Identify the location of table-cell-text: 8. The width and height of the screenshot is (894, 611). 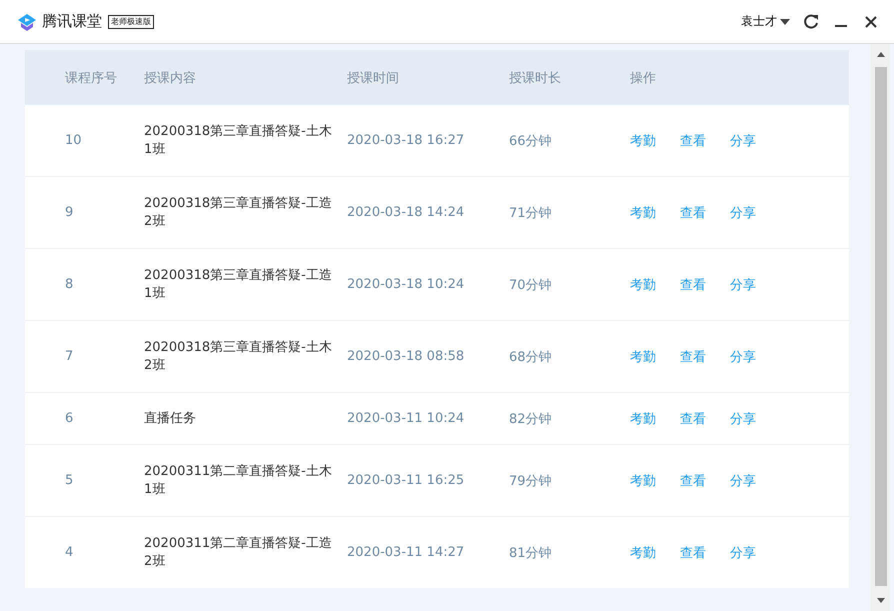
(69, 284).